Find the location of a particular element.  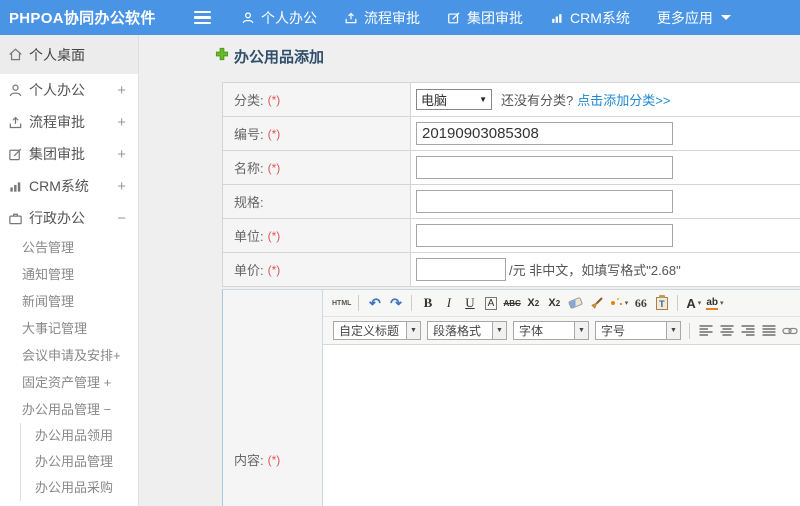

underline-button: U is located at coordinates (469, 303).